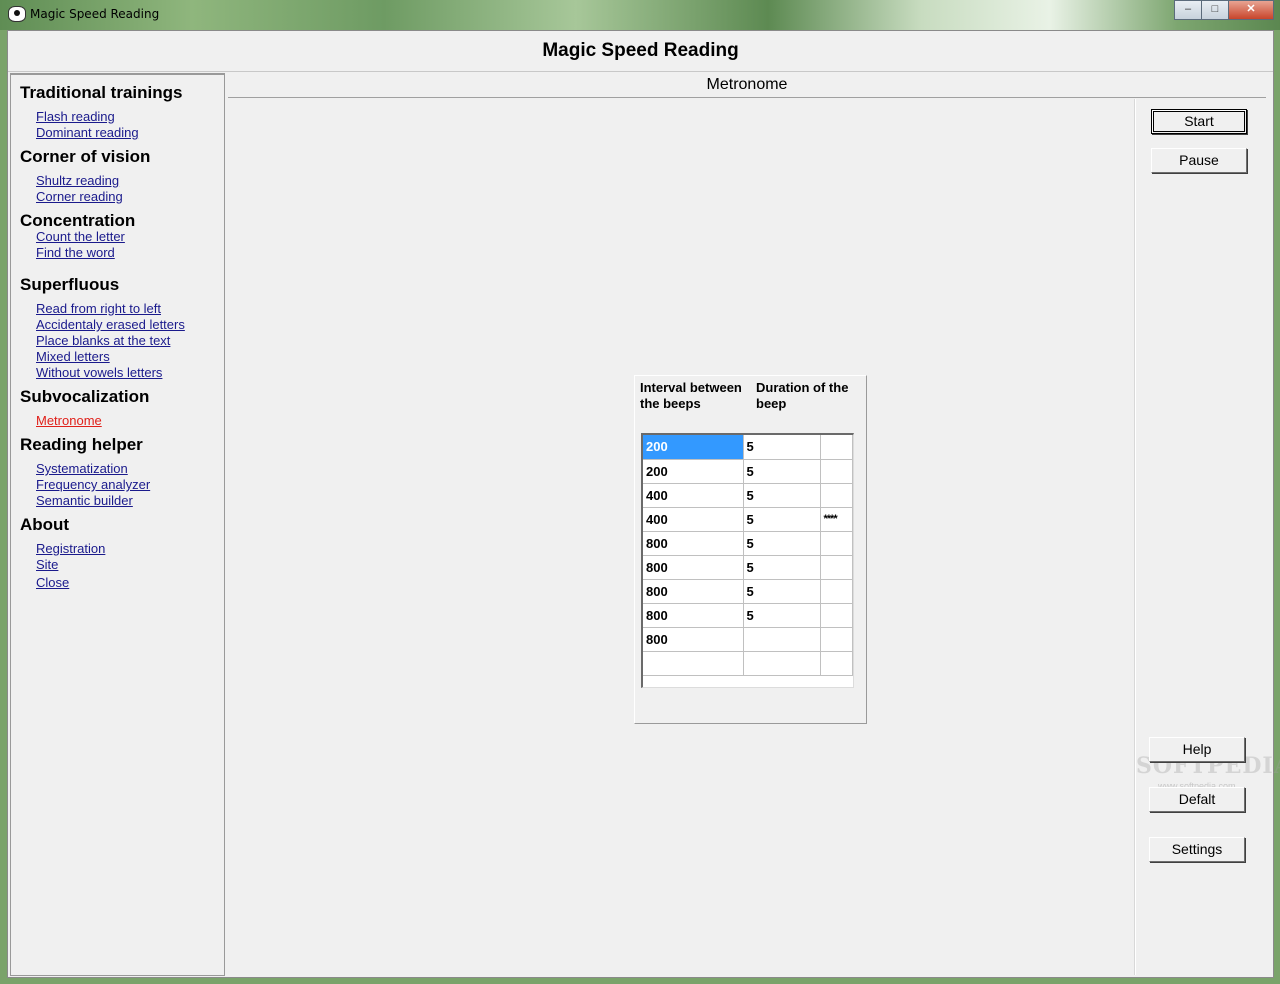 This screenshot has height=984, width=1280. What do you see at coordinates (1199, 160) in the screenshot?
I see `pause-button: Pause` at bounding box center [1199, 160].